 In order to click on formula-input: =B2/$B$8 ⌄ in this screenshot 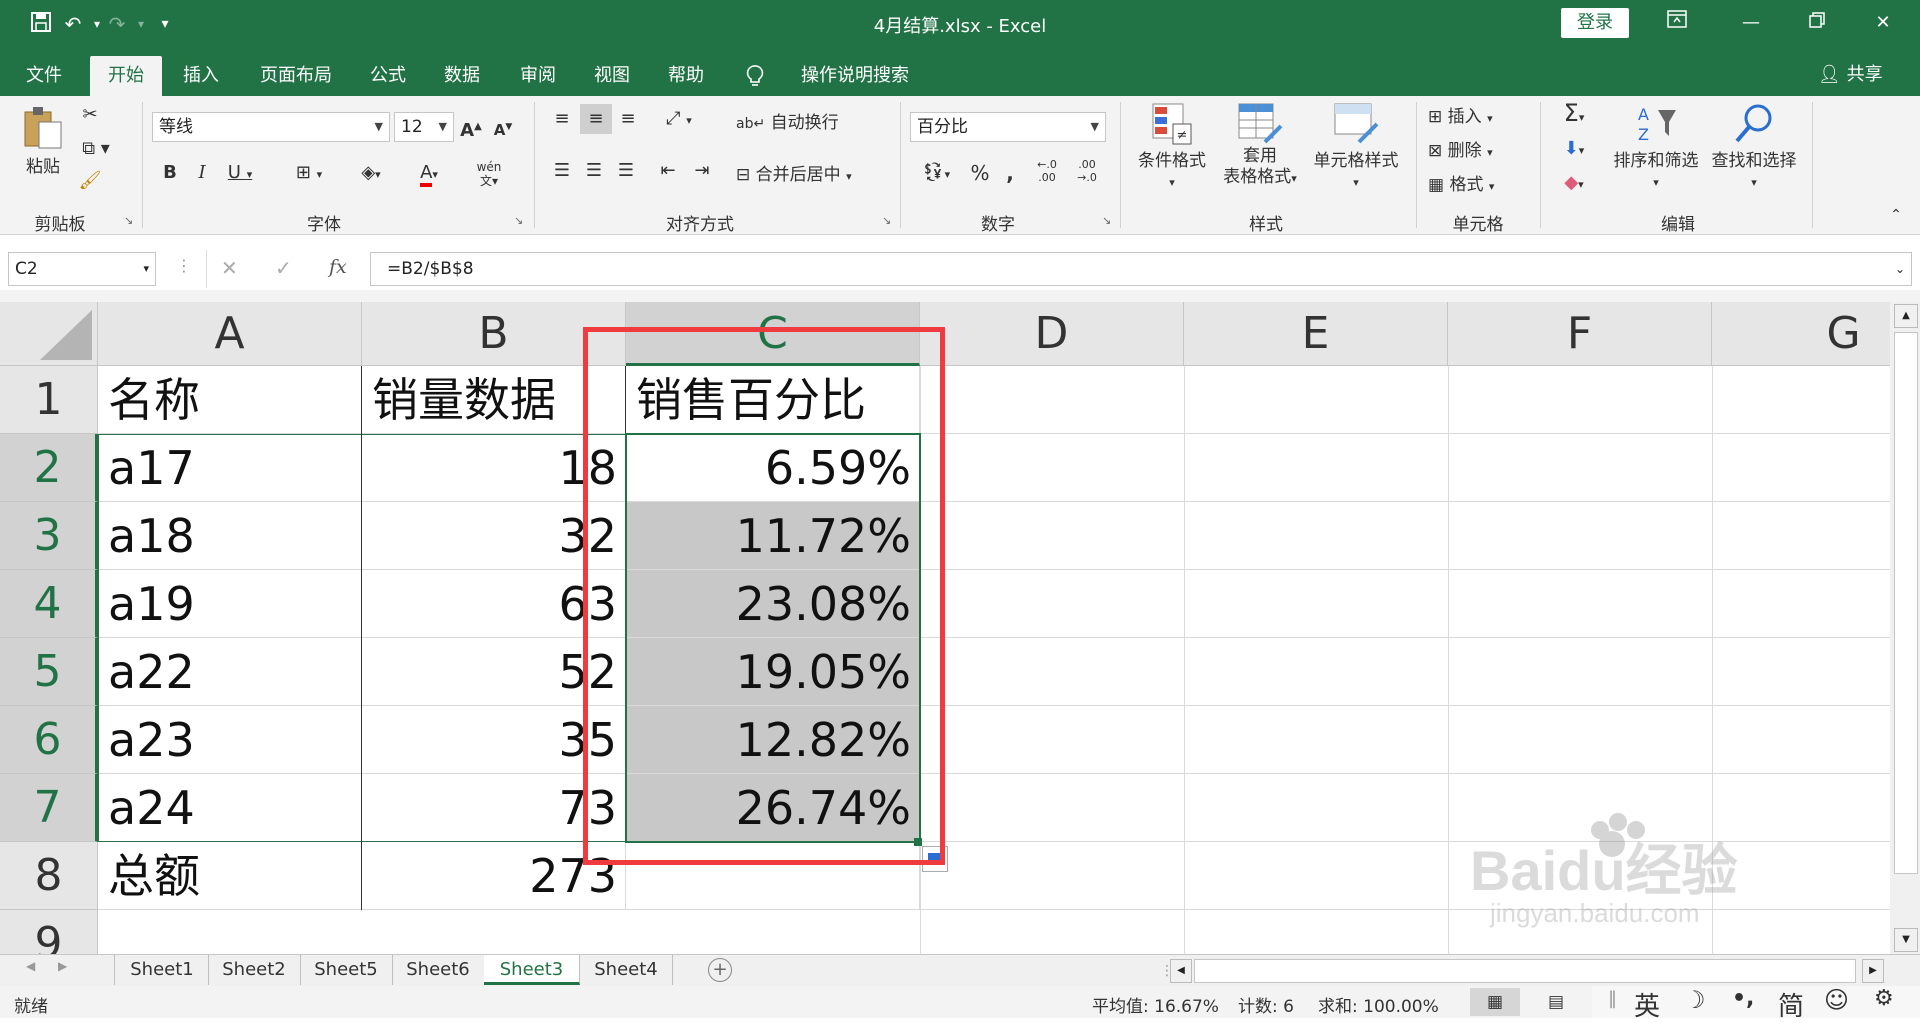, I will do `click(1141, 269)`.